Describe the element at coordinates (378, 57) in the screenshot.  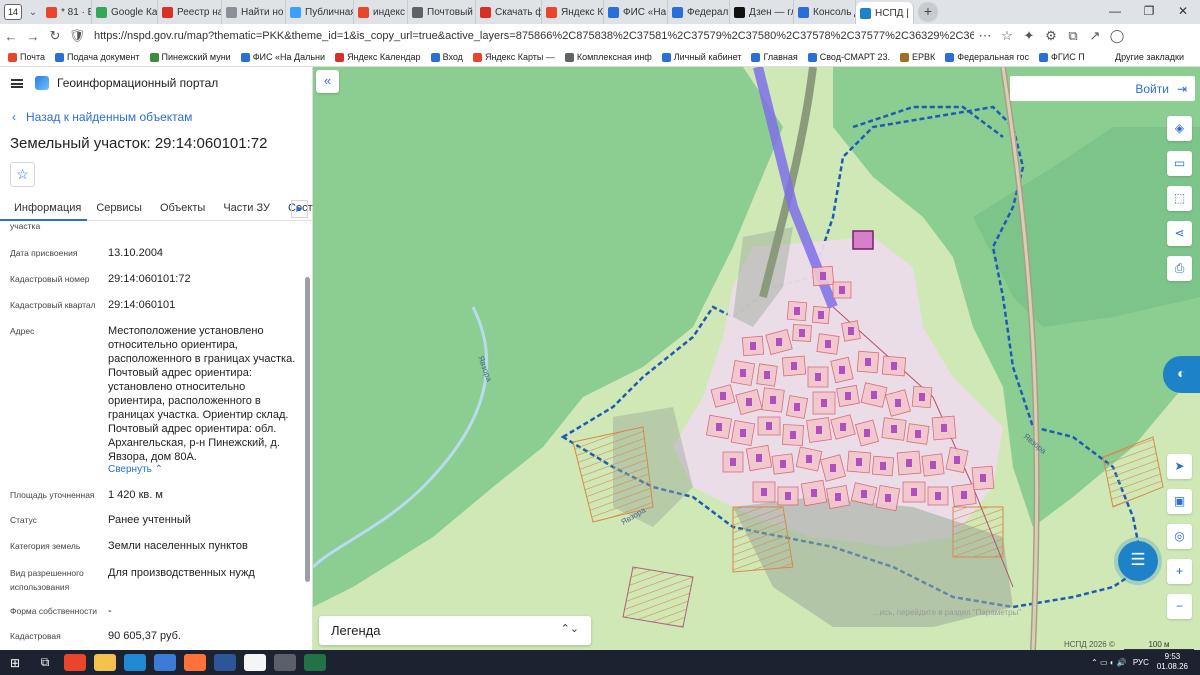
I see `bookmark-item: Яндекс Календар` at that location.